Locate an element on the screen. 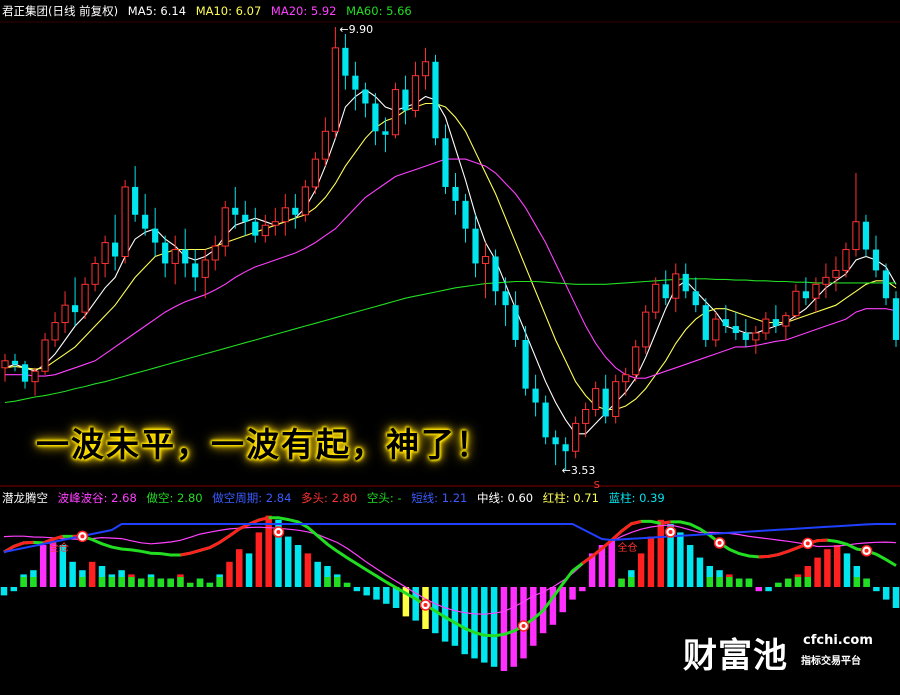  hongzhu-label: 红柱: 0.71 is located at coordinates (570, 498).